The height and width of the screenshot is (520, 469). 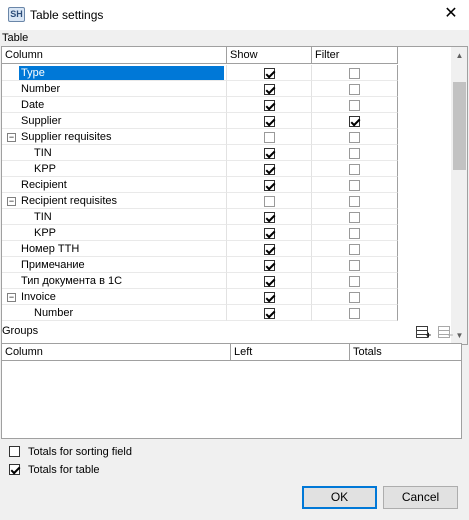 I want to click on table-row: Примечание, so click(x=200, y=265).